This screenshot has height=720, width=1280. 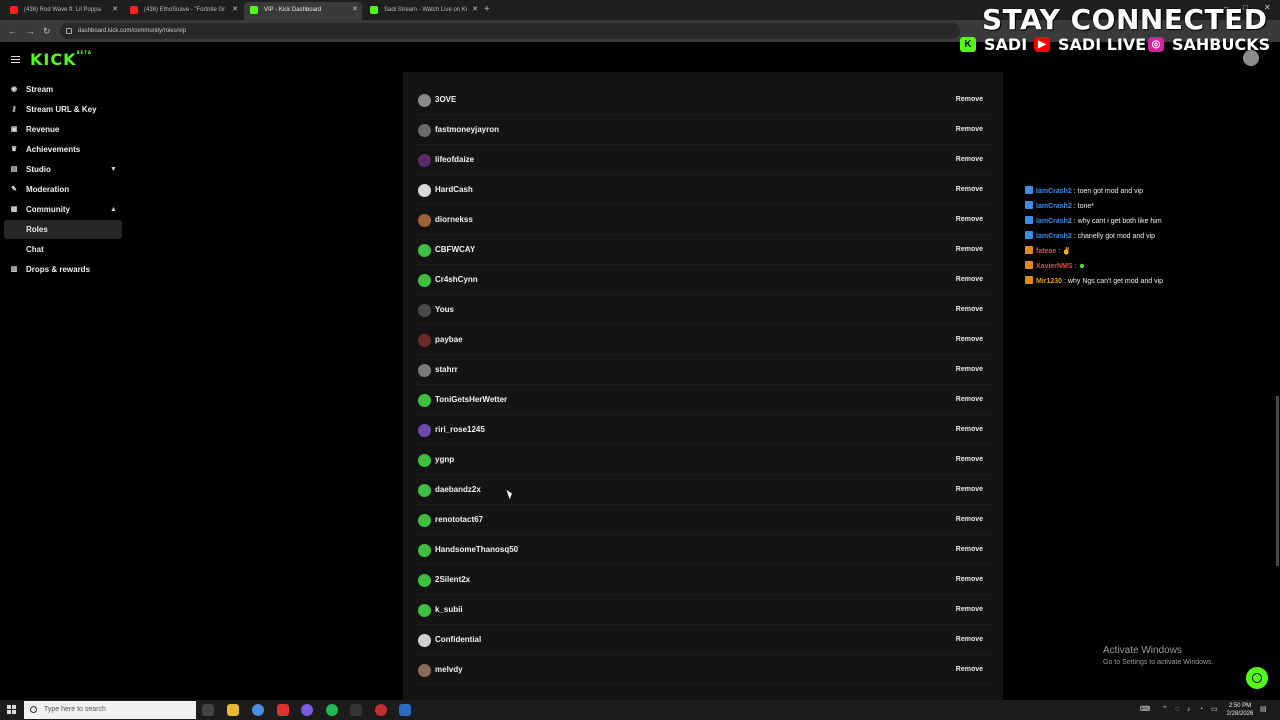 I want to click on vip-username: fastmoneyjayron, so click(x=467, y=130).